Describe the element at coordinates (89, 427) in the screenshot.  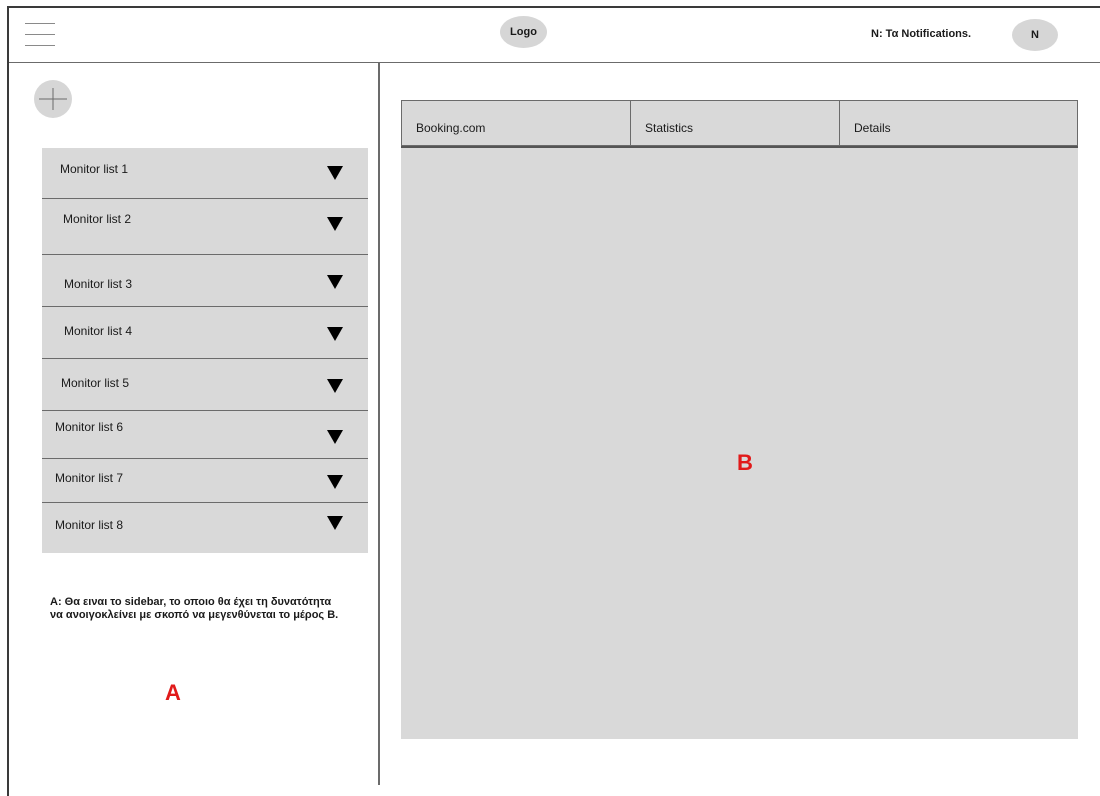
I see `monitor-list-label: Monitor list 6` at that location.